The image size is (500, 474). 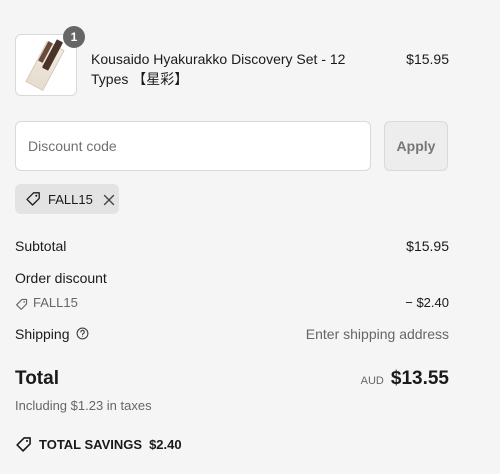 I want to click on product-price: $15.95, so click(x=427, y=59).